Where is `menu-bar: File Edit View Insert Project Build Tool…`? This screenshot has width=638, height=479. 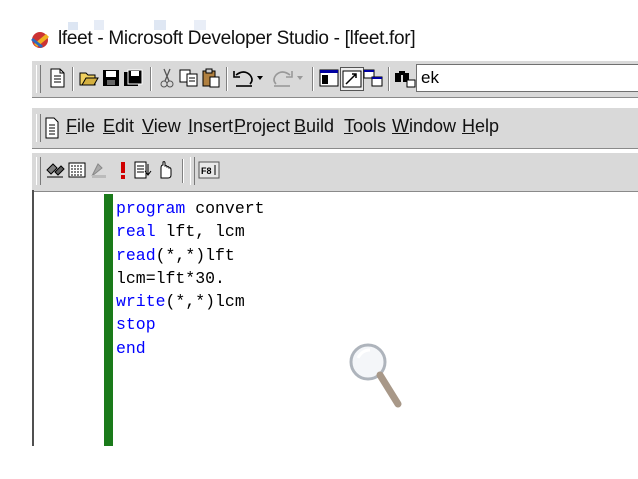 menu-bar: File Edit View Insert Project Build Tool… is located at coordinates (335, 128).